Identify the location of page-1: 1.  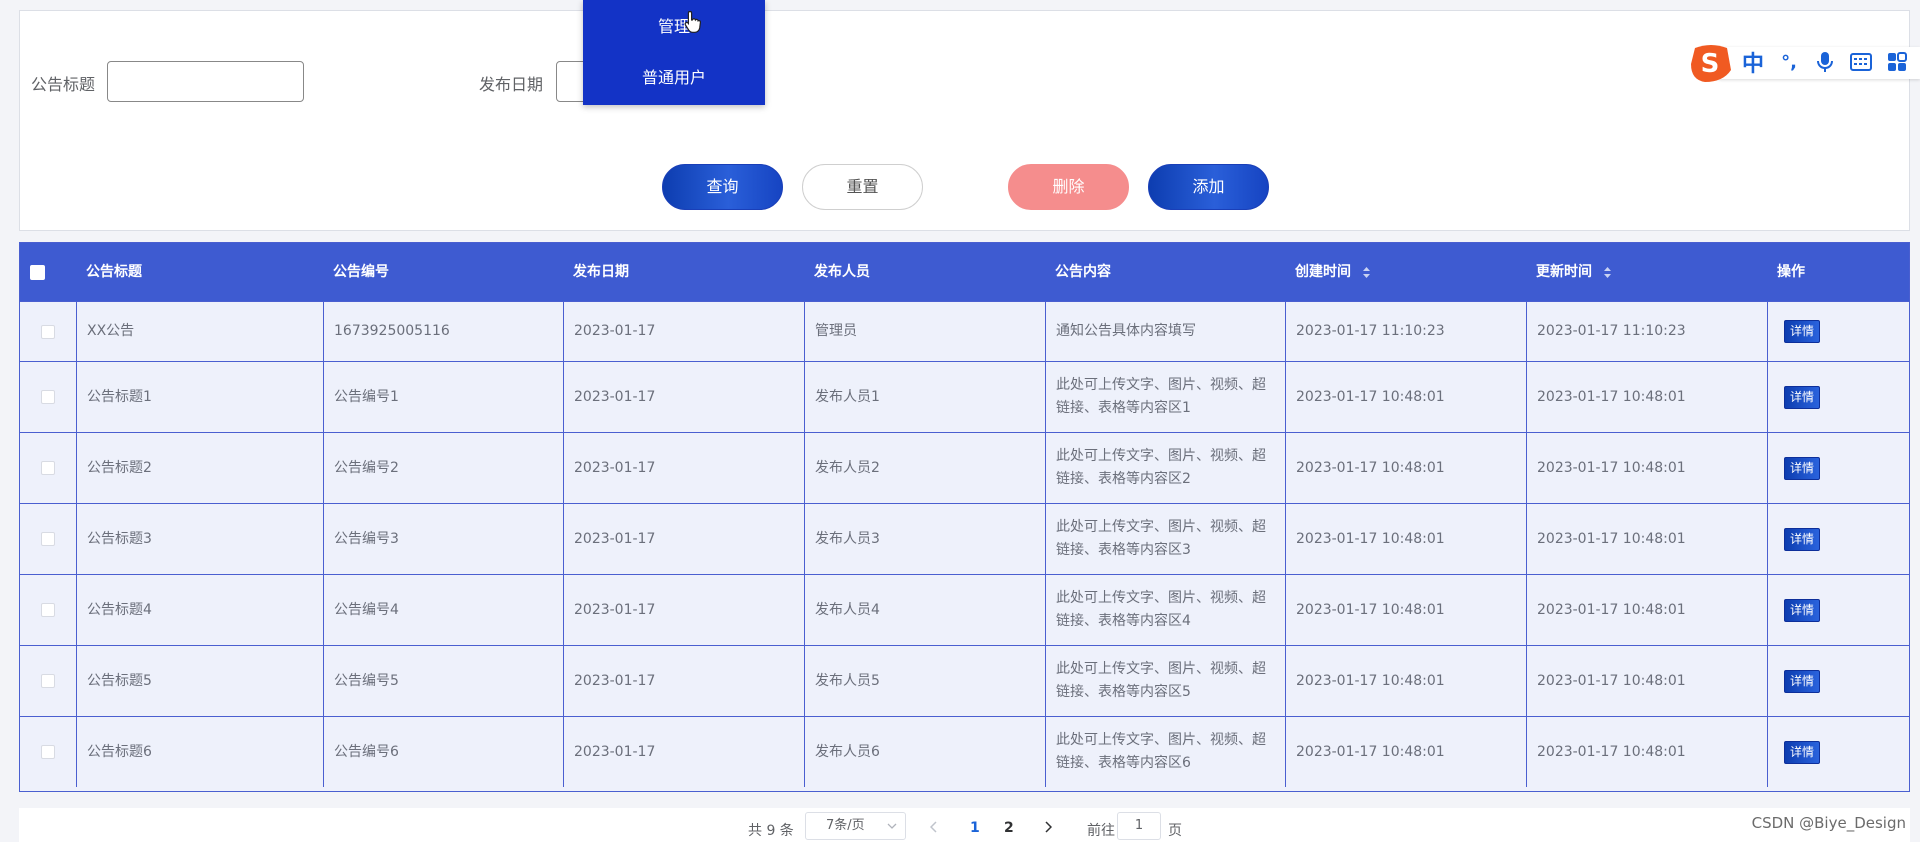
(975, 828).